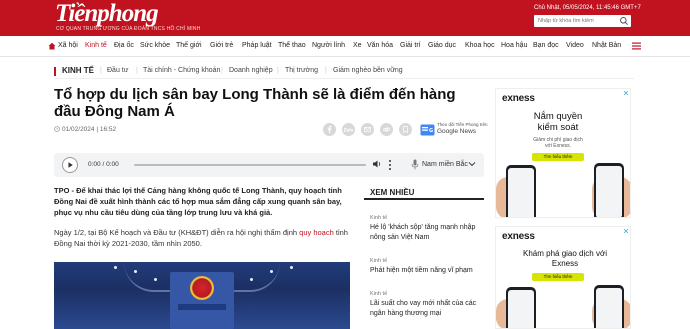  What do you see at coordinates (392, 192) in the screenshot?
I see `most-viewed-title: XEM NHIỀU` at bounding box center [392, 192].